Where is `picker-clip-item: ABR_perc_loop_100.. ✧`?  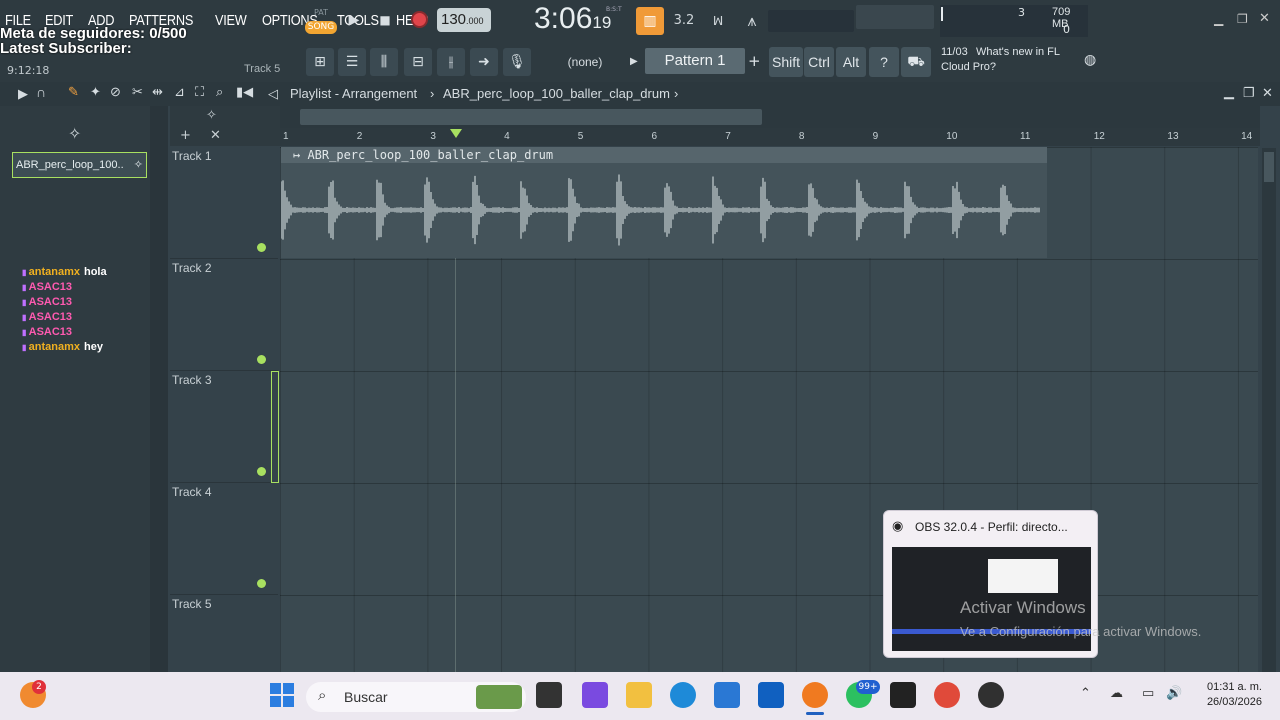
picker-clip-item: ABR_perc_loop_100.. ✧ is located at coordinates (79, 165).